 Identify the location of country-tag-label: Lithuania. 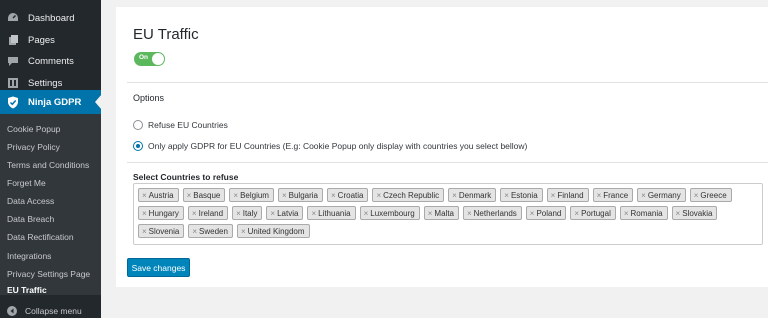
(334, 213).